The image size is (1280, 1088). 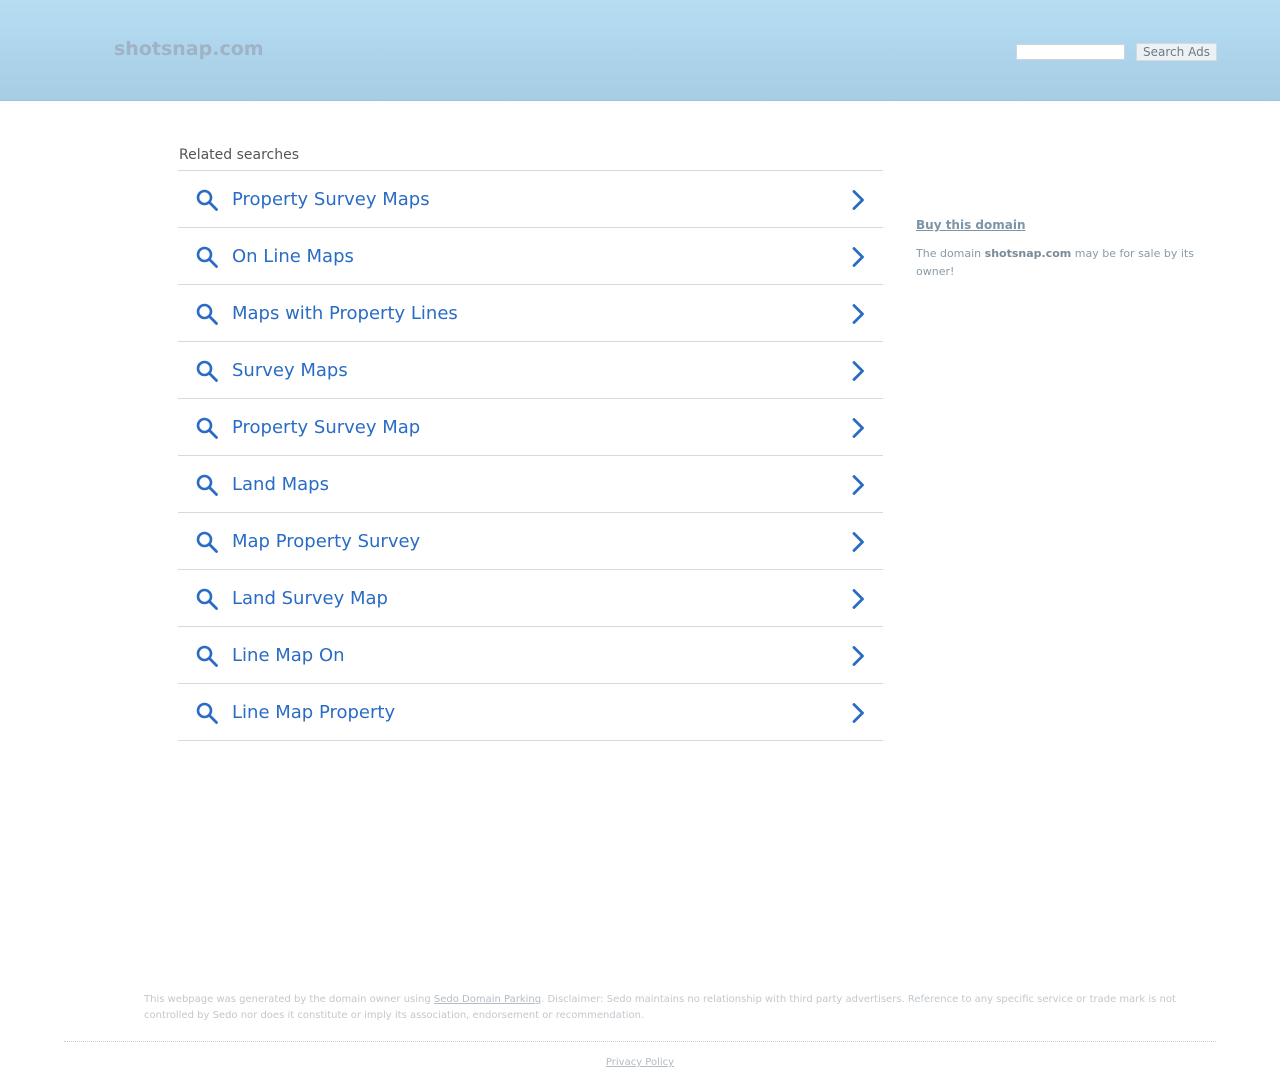 I want to click on search-ads-button: Search Ads, so click(x=1176, y=52).